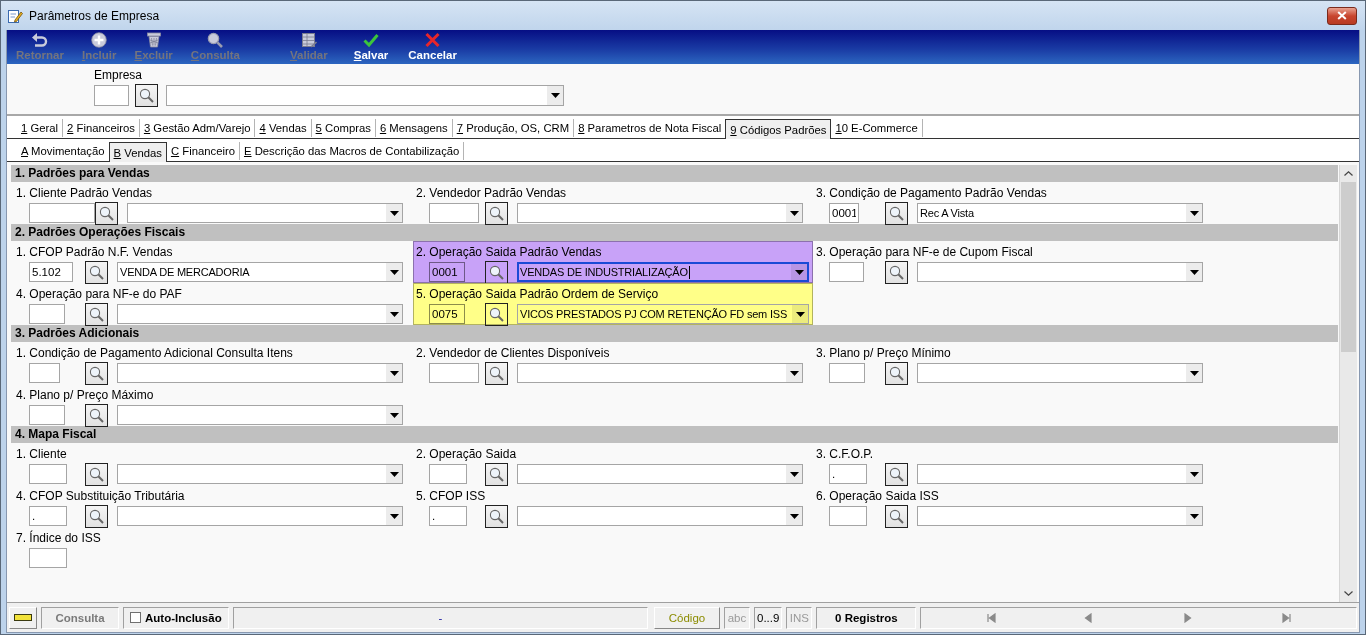  I want to click on section-header: 2. Padrões Operações Fiscais, so click(674, 232).